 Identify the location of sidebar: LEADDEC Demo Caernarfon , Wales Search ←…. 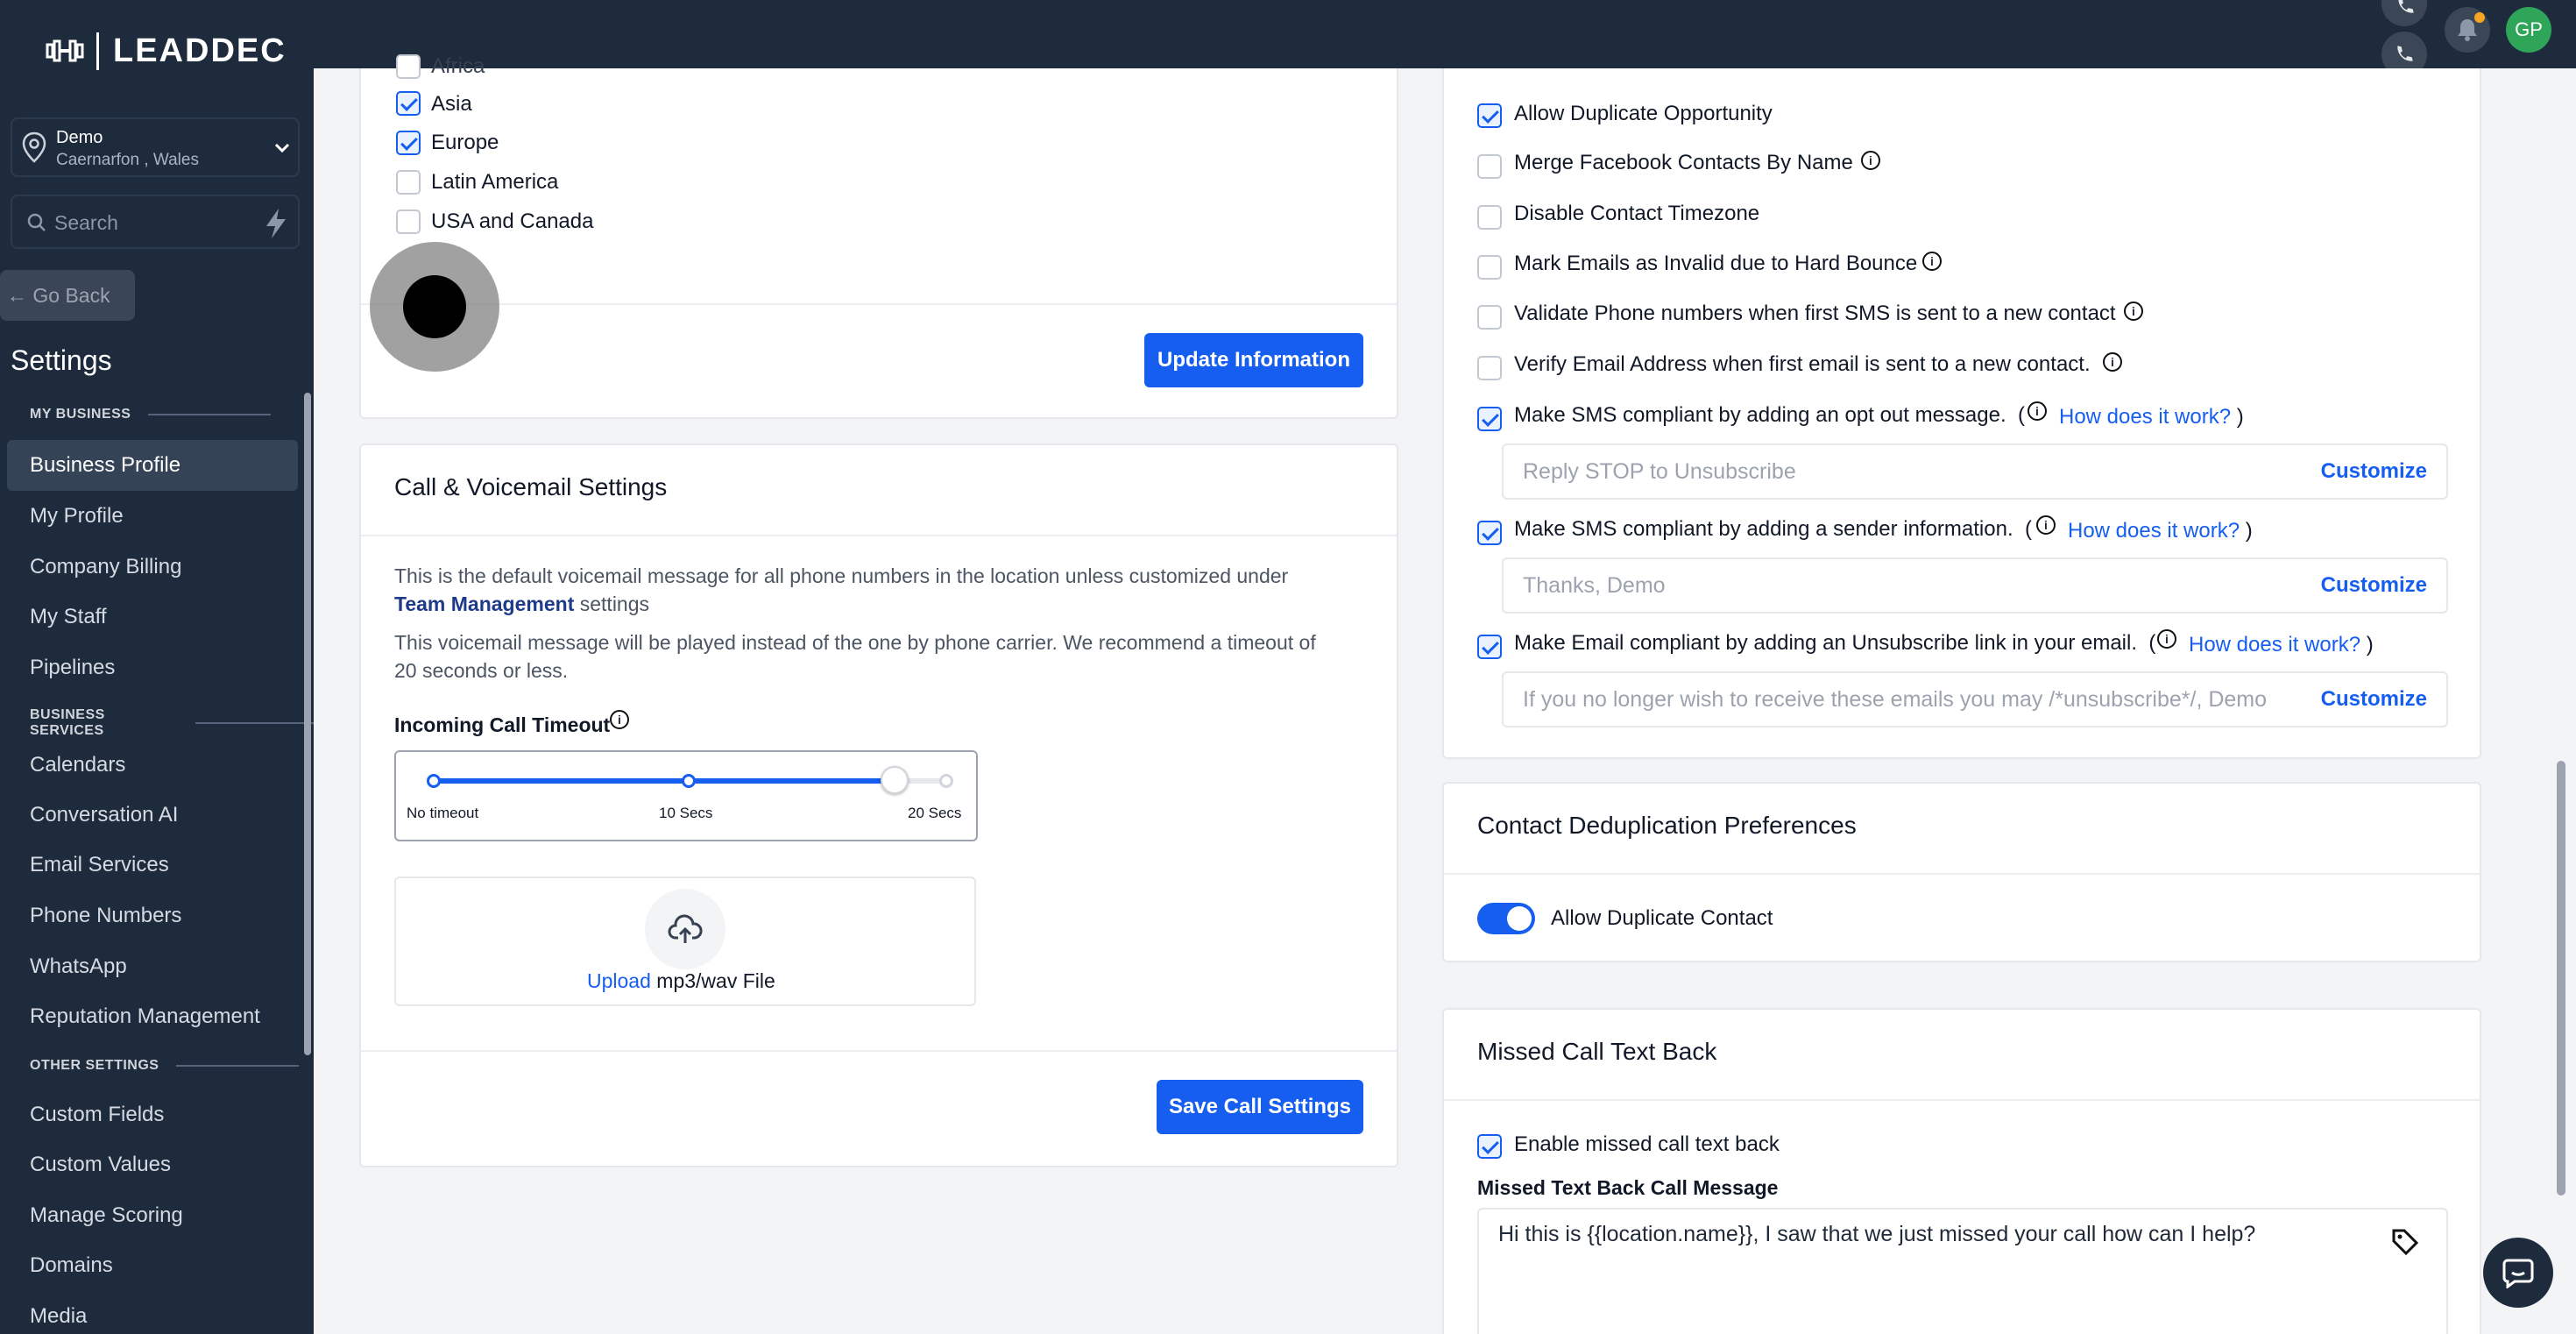
(157, 667).